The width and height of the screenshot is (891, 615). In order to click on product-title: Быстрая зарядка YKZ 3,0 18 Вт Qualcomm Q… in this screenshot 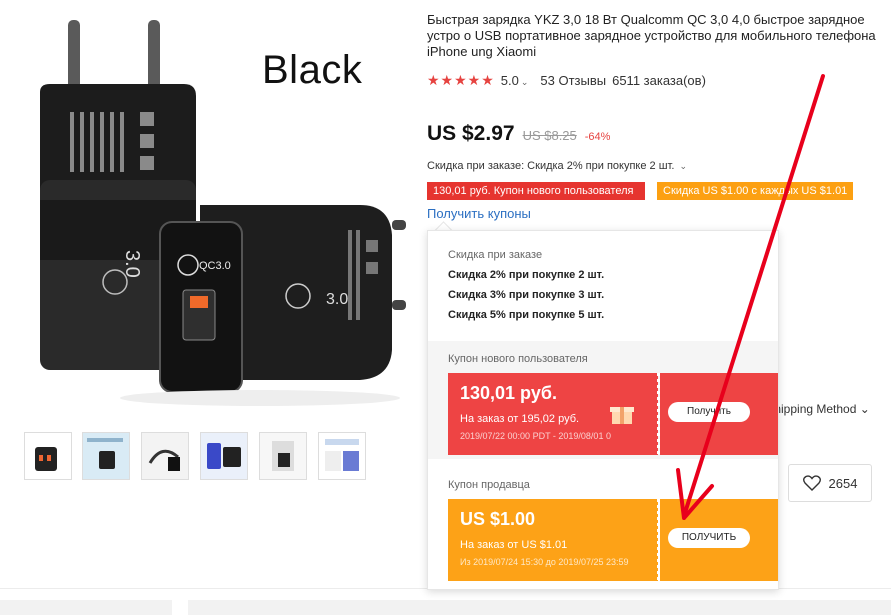, I will do `click(651, 35)`.